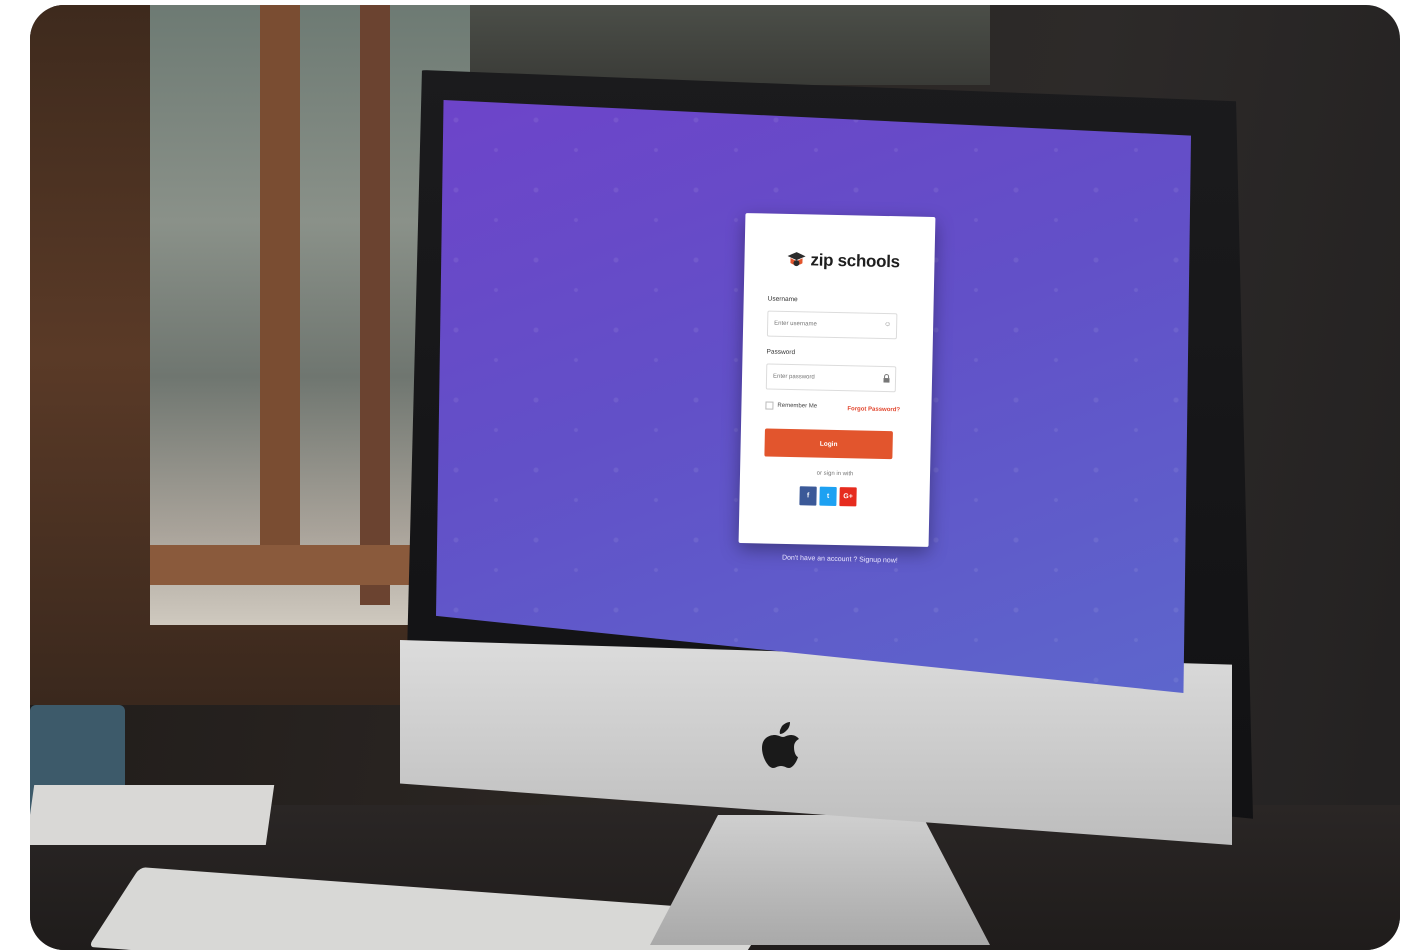 This screenshot has width=1418, height=952. I want to click on username-field: ☺, so click(832, 325).